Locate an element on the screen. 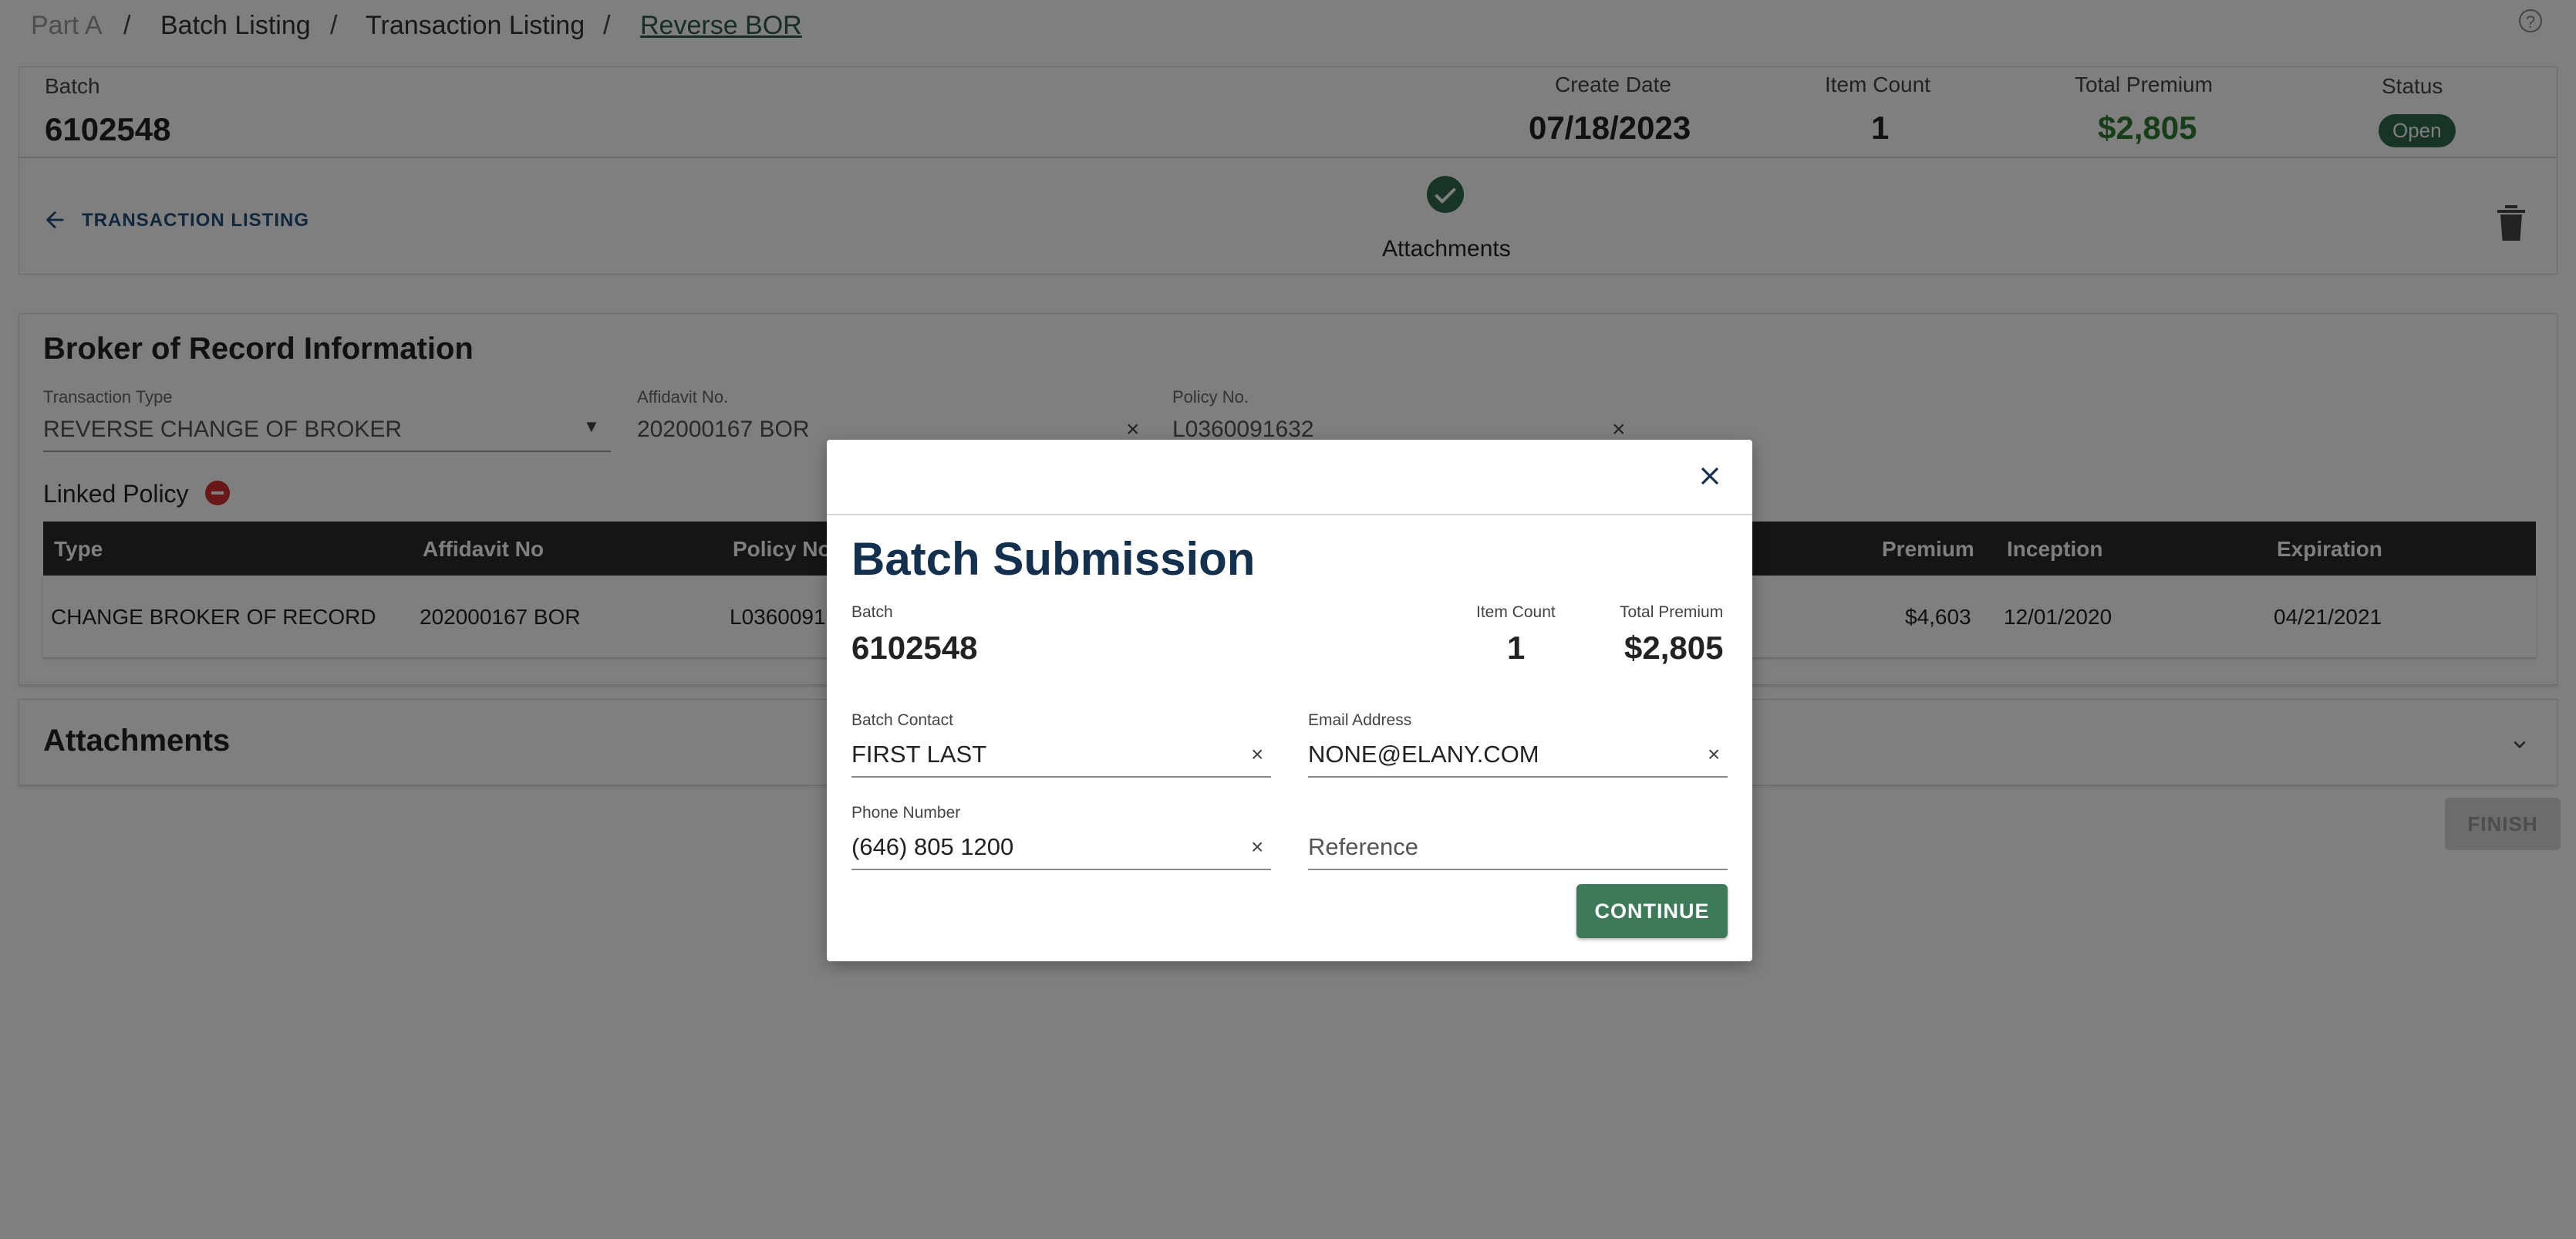 This screenshot has height=1239, width=2576. modal-total-premium-label: Total Premium is located at coordinates (1672, 612).